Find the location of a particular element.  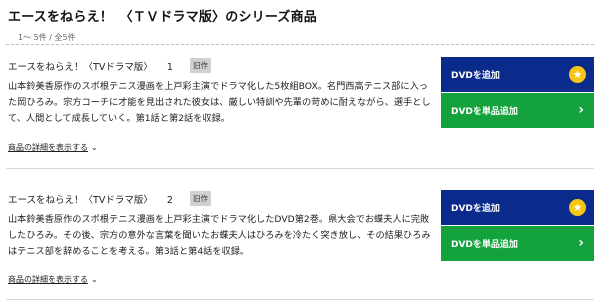

product-volume-number: 1 is located at coordinates (169, 67).